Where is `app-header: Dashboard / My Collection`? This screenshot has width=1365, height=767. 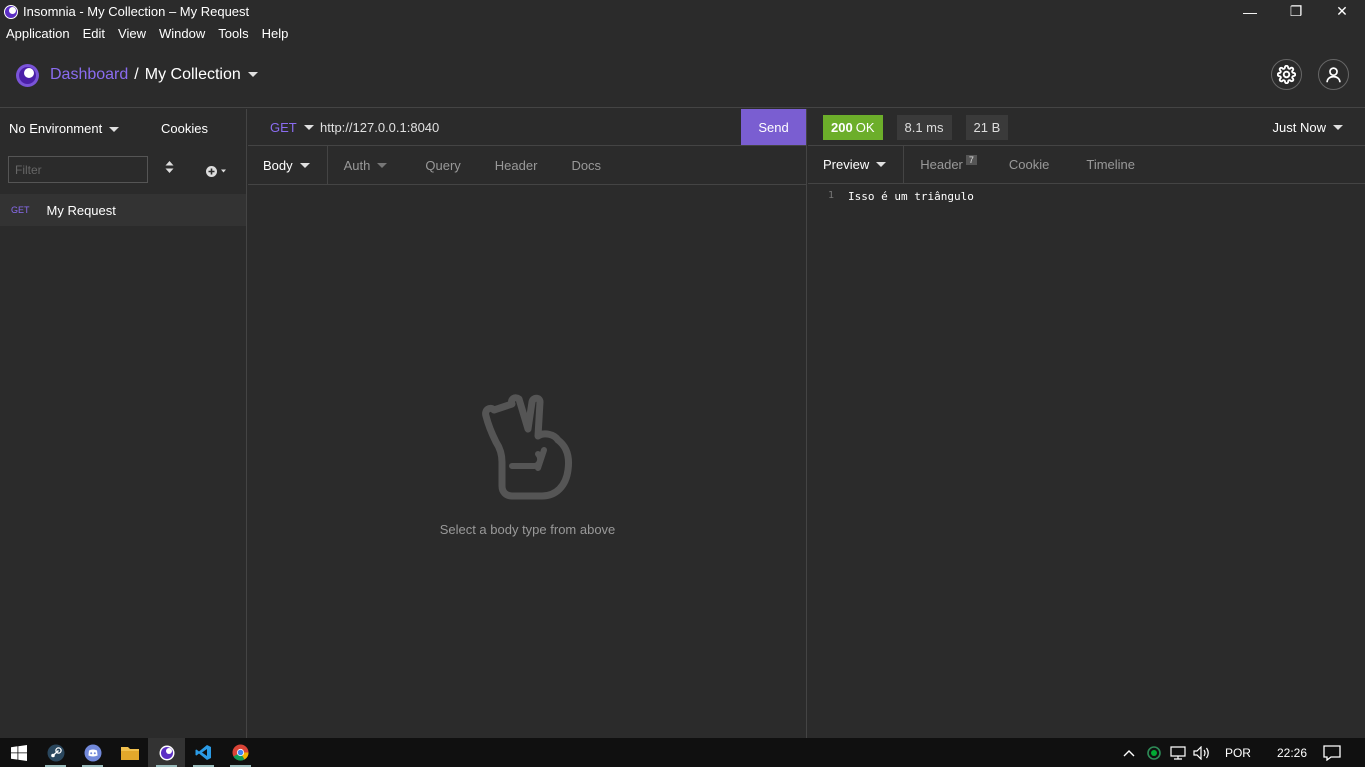 app-header: Dashboard / My Collection is located at coordinates (682, 75).